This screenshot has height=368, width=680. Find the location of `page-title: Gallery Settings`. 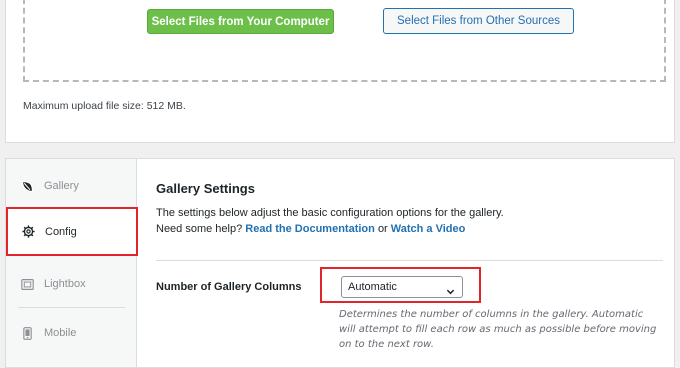

page-title: Gallery Settings is located at coordinates (205, 188).